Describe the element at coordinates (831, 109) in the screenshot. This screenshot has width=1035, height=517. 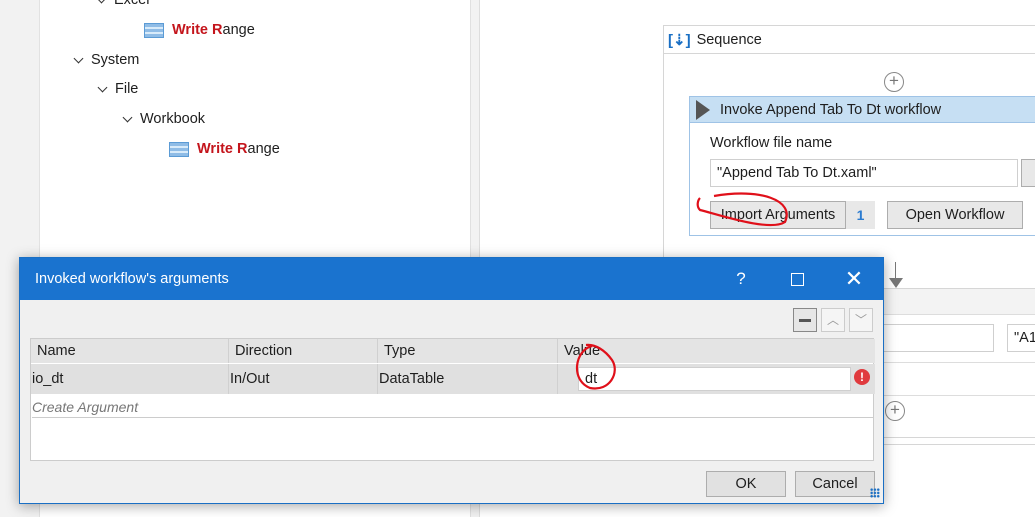
I see `activity-title: Invoke Append Tab To Dt workflow` at that location.